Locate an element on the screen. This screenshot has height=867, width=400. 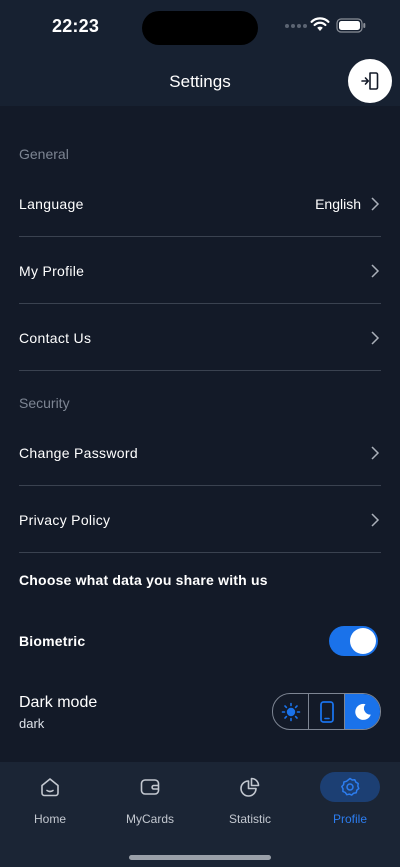
cellular-signal-icon is located at coordinates (296, 26).